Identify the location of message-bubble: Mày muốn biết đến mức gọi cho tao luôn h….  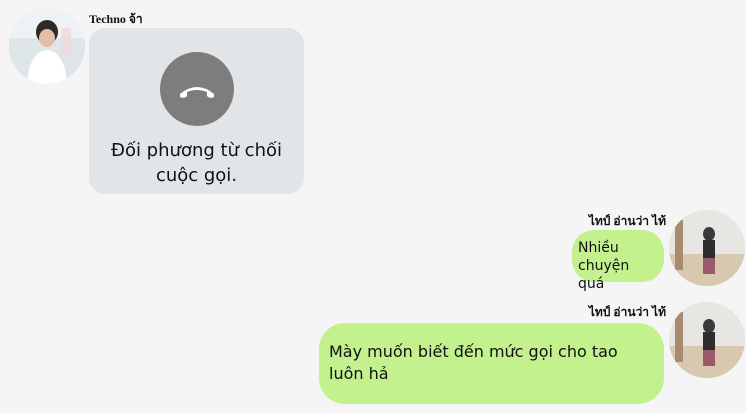
(491, 363).